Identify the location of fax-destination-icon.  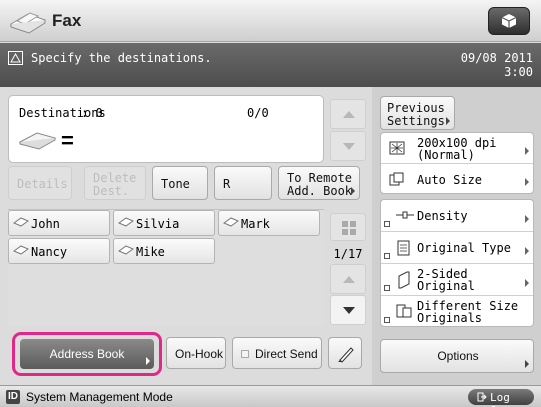
(38, 141).